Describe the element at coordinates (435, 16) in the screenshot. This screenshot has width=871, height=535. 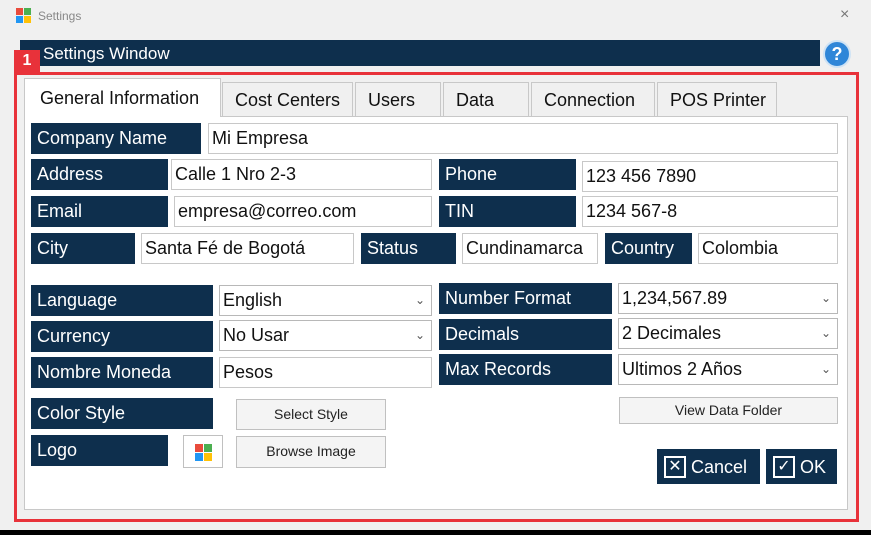
I see `title-bar: Settings ×` at that location.